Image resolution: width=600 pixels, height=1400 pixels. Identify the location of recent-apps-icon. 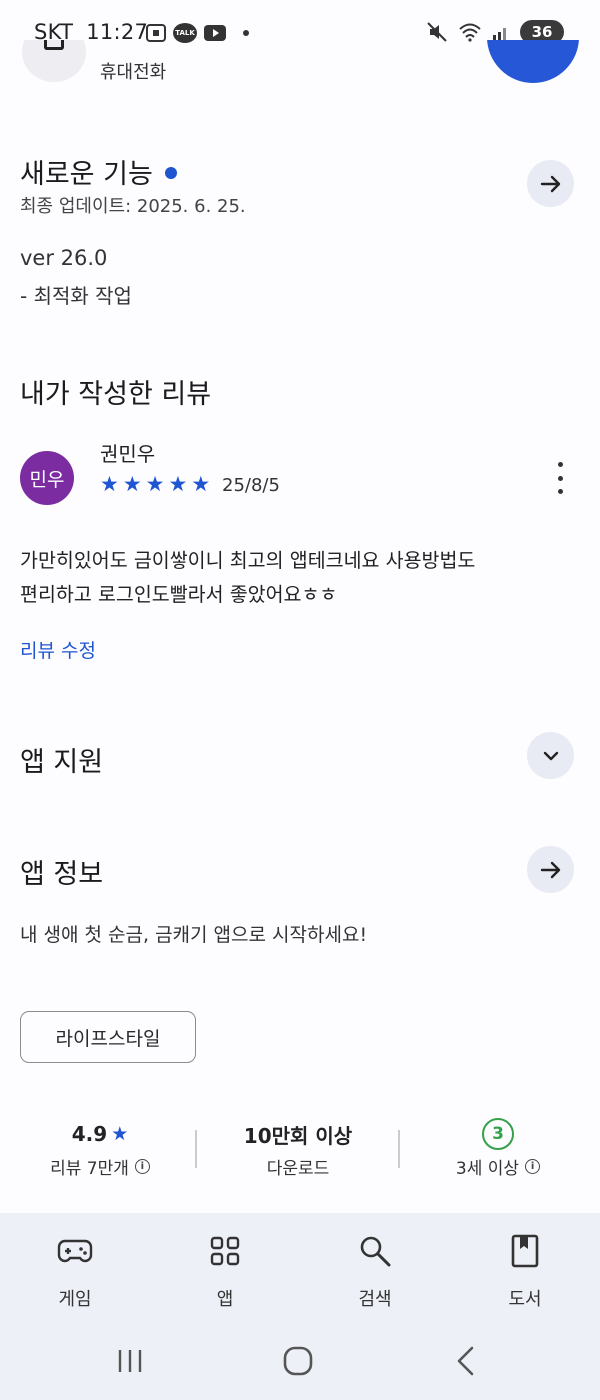
(130, 1361).